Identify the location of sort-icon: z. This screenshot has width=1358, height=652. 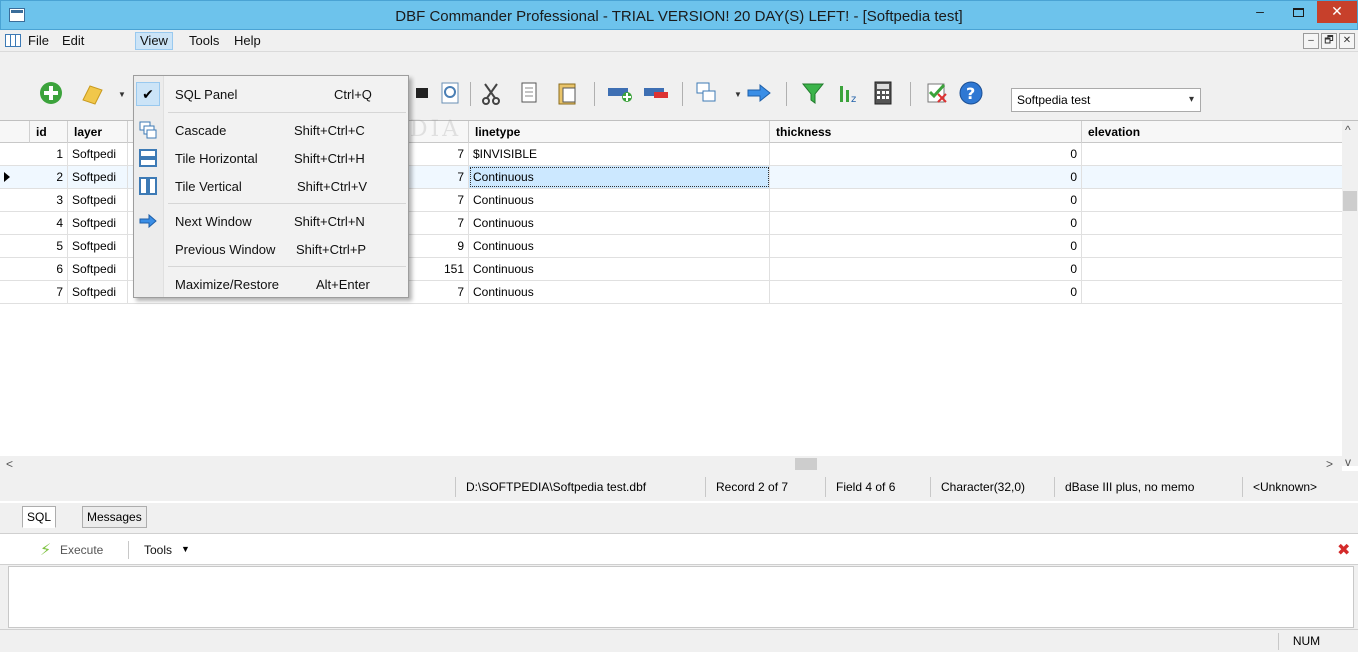
(849, 93).